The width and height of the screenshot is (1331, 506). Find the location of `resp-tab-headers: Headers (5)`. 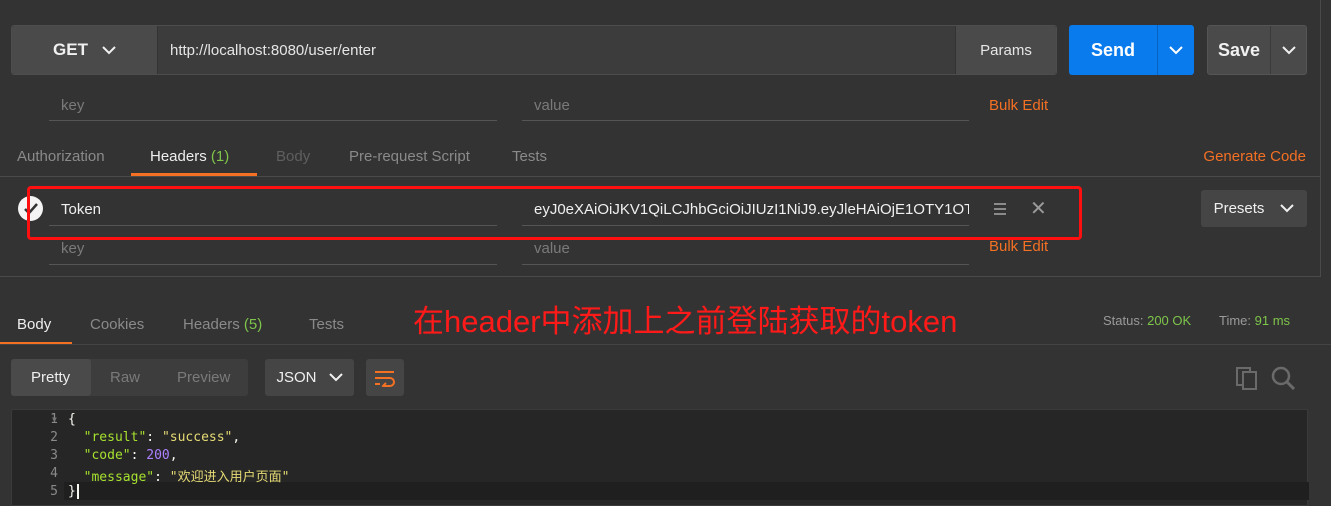

resp-tab-headers: Headers (5) is located at coordinates (222, 324).